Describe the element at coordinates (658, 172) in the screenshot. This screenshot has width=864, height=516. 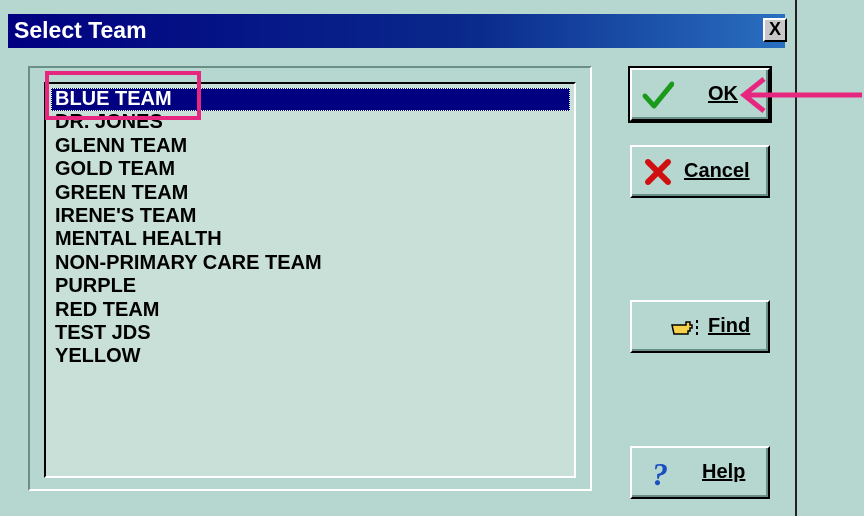
I see `red-x-icon` at that location.